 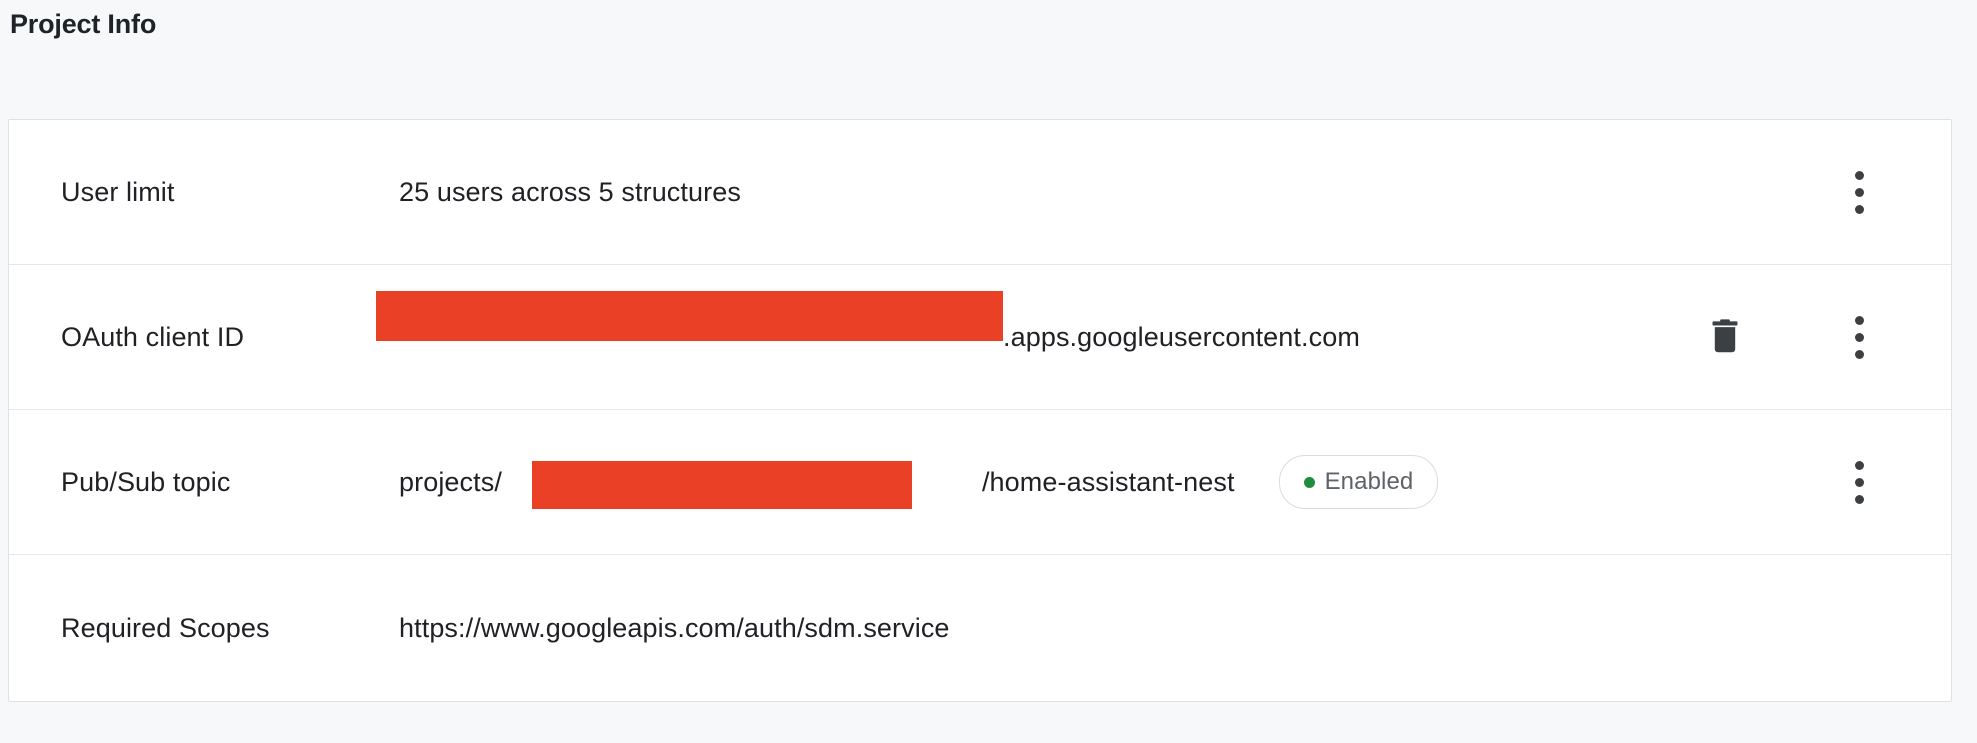 What do you see at coordinates (722, 485) in the screenshot?
I see `redaction-bar-pubsub-topic` at bounding box center [722, 485].